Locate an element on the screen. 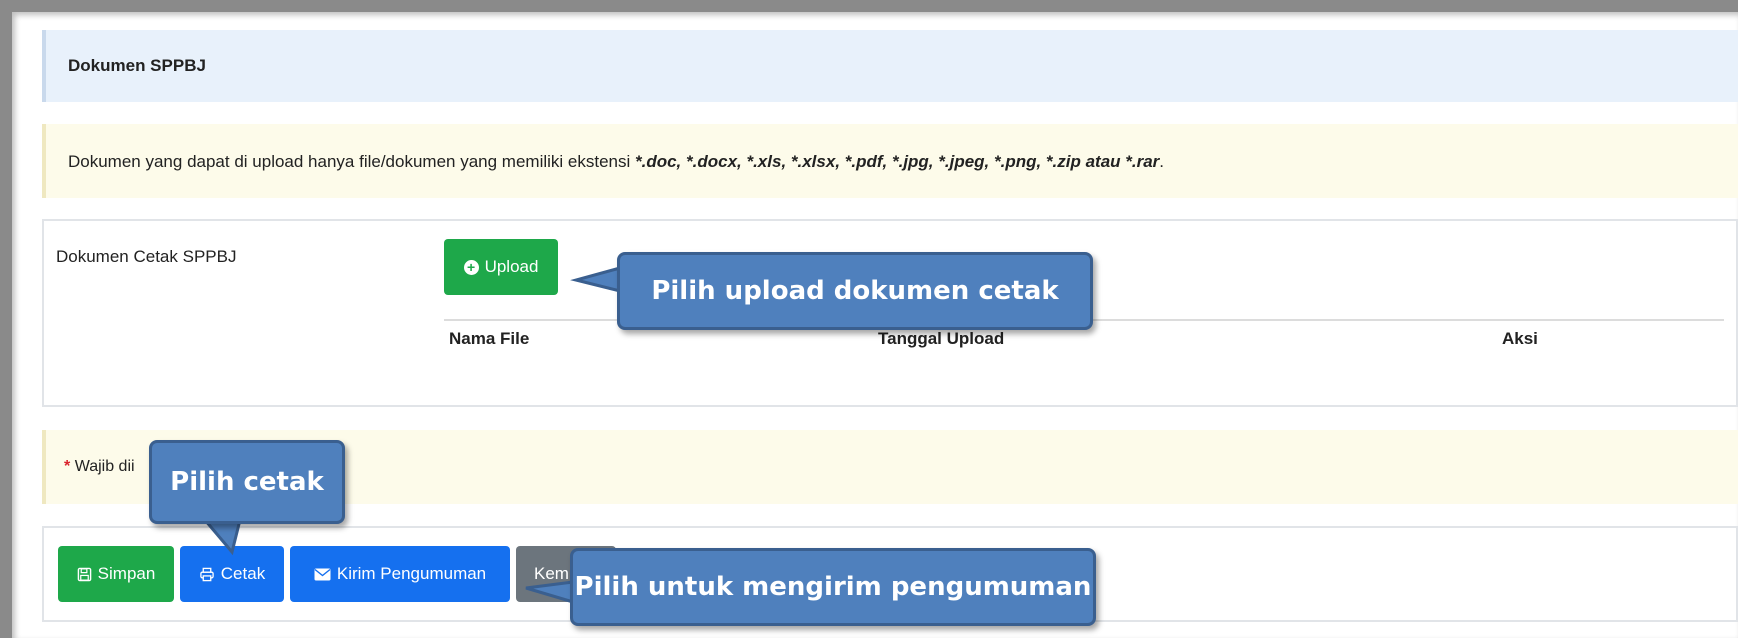  callout-kirim: Pilih untuk mengirim pengumuman is located at coordinates (833, 587).